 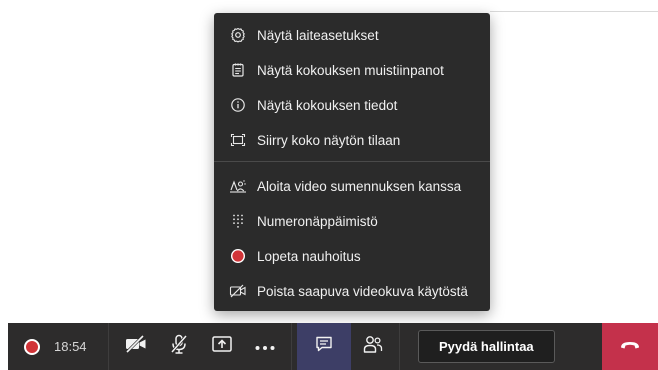 I want to click on menu-item-label: Poista saapuva videokuva käytöstä, so click(x=362, y=291).